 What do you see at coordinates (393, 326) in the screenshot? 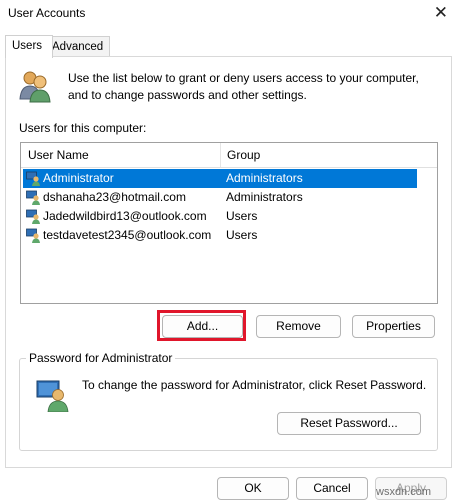
I see `properties-button: Properties` at bounding box center [393, 326].